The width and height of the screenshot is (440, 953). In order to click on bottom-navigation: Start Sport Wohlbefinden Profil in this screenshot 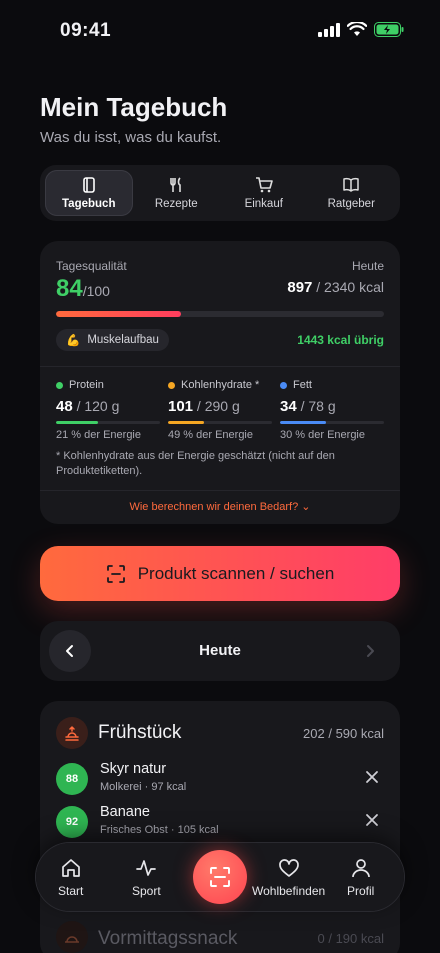, I will do `click(220, 877)`.